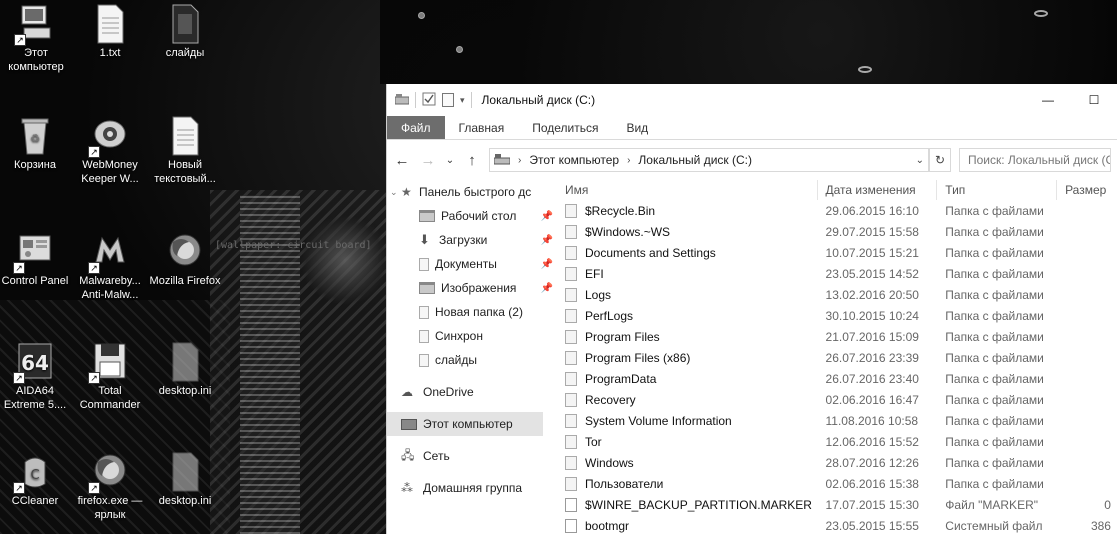  I want to click on up-arrow-icon: ↑, so click(472, 160).